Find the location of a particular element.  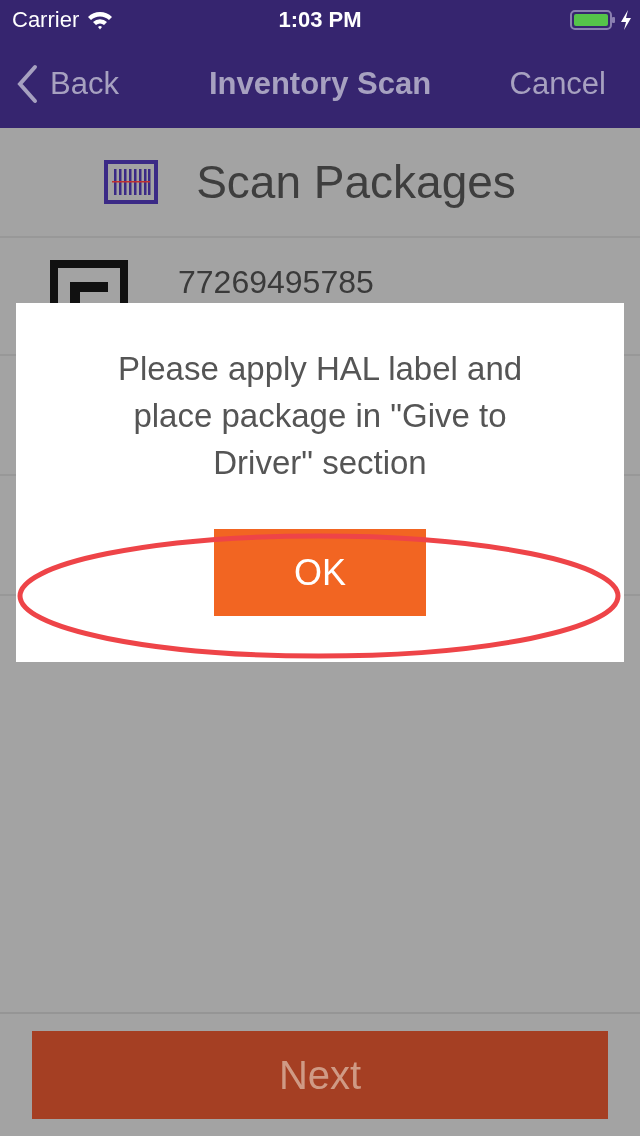

ok-button: OK is located at coordinates (320, 572).